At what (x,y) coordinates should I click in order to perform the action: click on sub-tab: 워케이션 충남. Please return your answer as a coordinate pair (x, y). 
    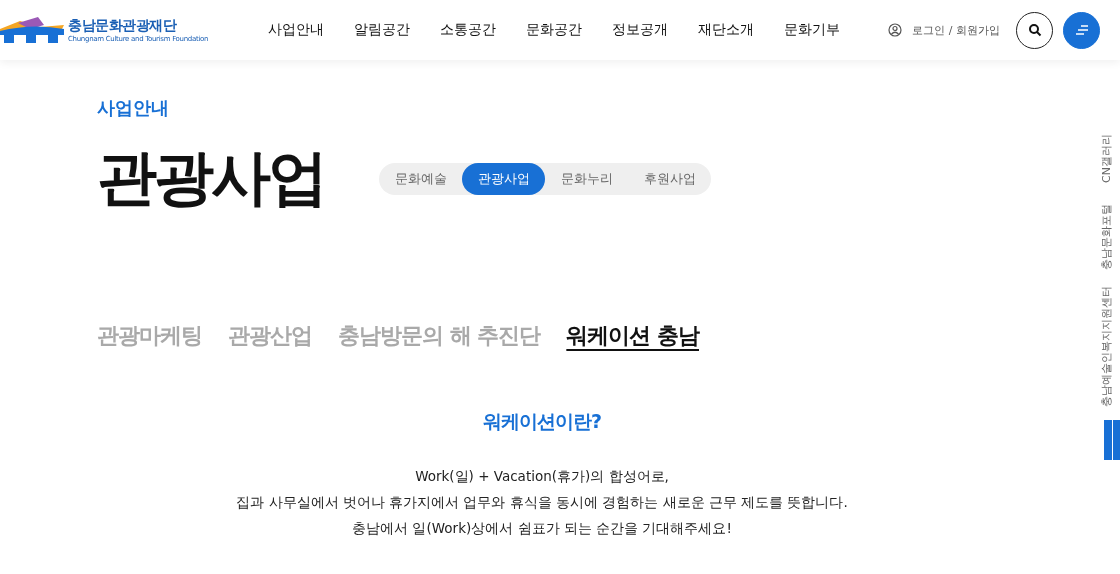
    Looking at the image, I should click on (632, 336).